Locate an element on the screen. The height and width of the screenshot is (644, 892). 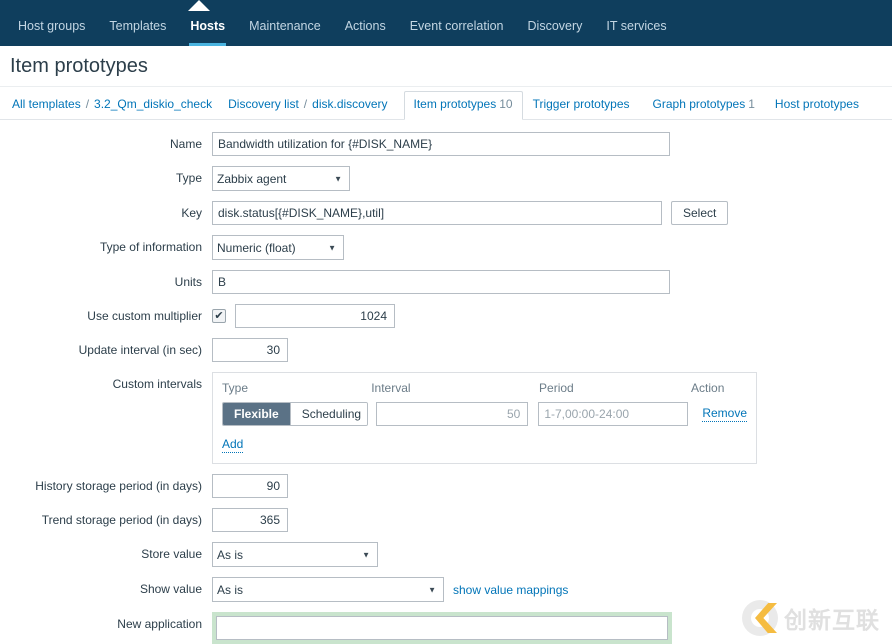
update-interval-label: Update interval (in sec) is located at coordinates (140, 350).